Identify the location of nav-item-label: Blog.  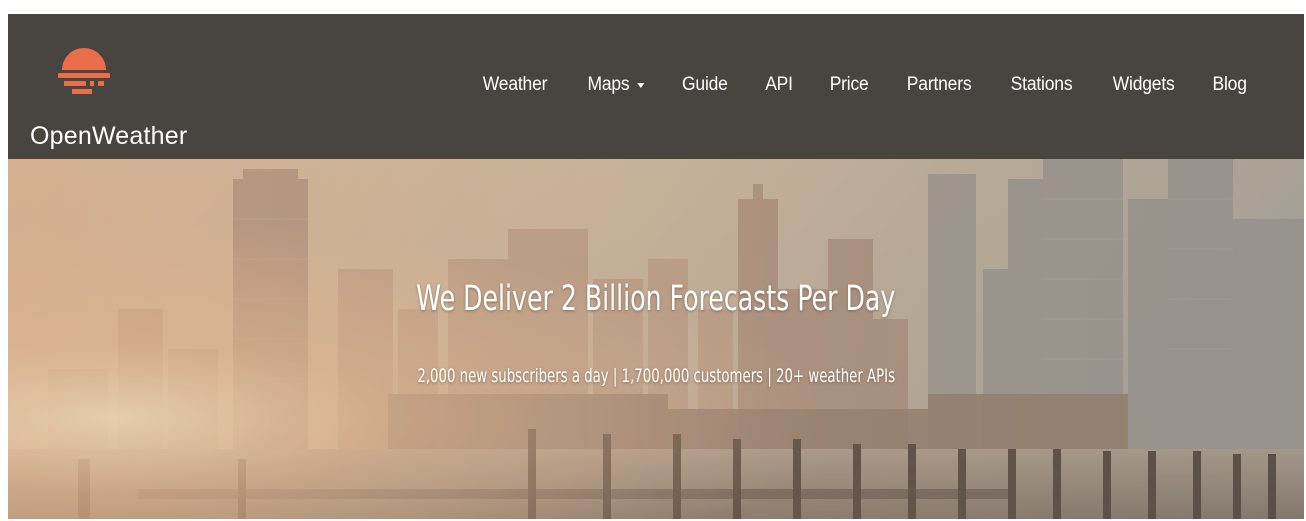
(1229, 84).